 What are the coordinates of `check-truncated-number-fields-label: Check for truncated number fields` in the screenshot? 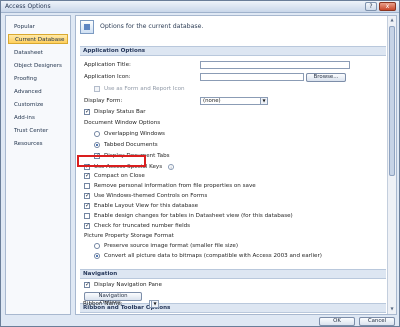 It's located at (142, 226).